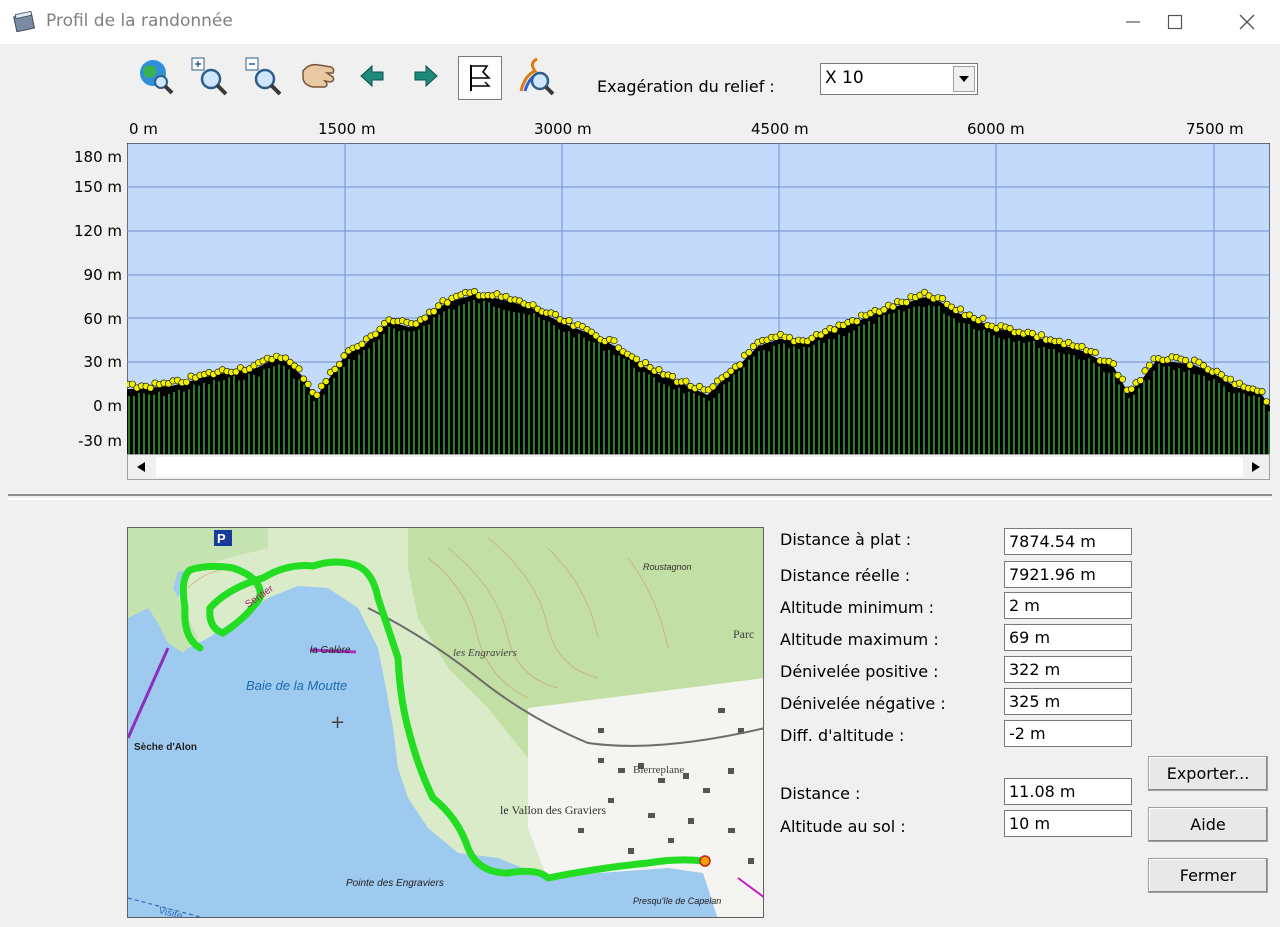 This screenshot has height=927, width=1280. Describe the element at coordinates (686, 86) in the screenshot. I see `relief-label: Exagération du relief :` at that location.